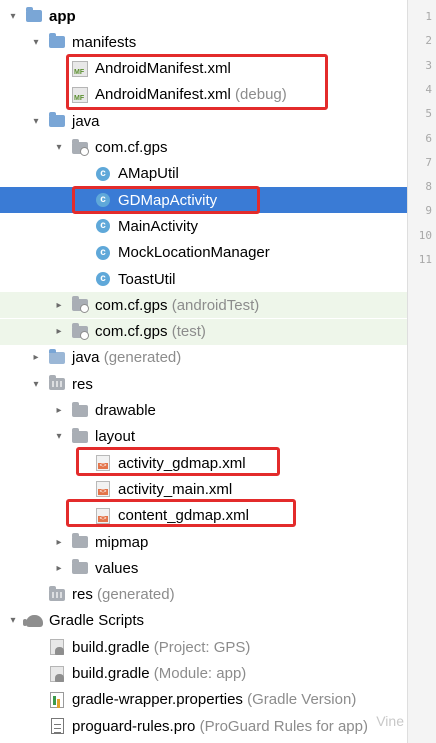 The image size is (436, 743). What do you see at coordinates (203, 595) in the screenshot?
I see `tree-row: res (generated)` at bounding box center [203, 595].